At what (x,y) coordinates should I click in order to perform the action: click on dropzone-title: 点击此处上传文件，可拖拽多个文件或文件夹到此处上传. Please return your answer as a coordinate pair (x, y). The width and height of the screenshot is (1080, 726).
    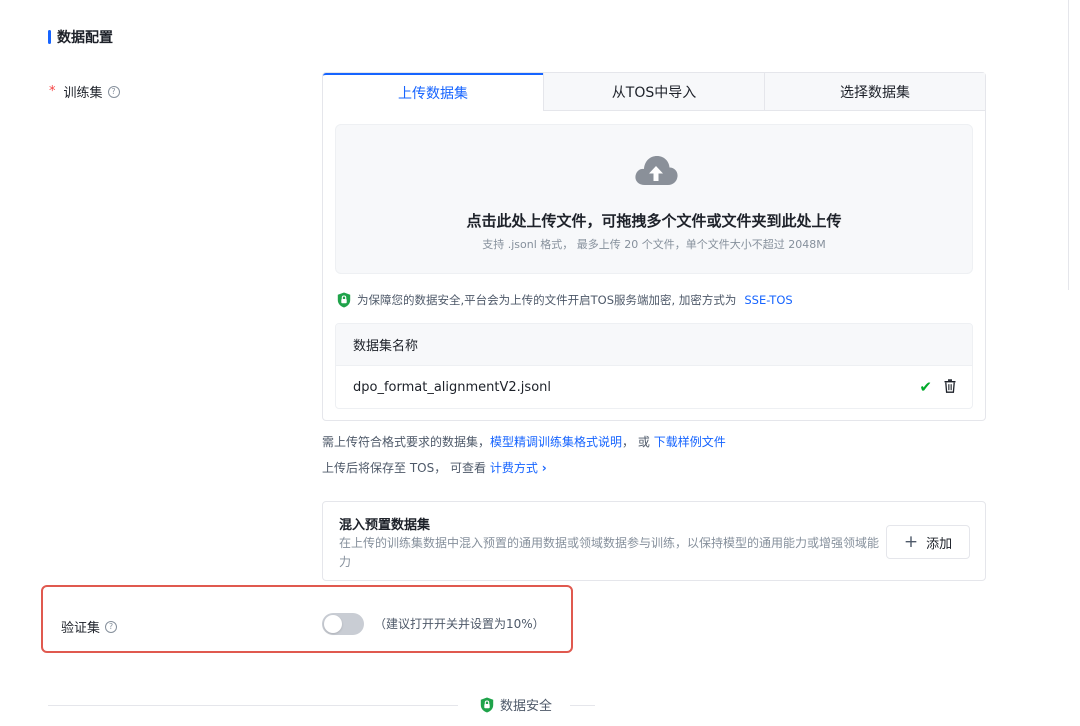
    Looking at the image, I should click on (654, 221).